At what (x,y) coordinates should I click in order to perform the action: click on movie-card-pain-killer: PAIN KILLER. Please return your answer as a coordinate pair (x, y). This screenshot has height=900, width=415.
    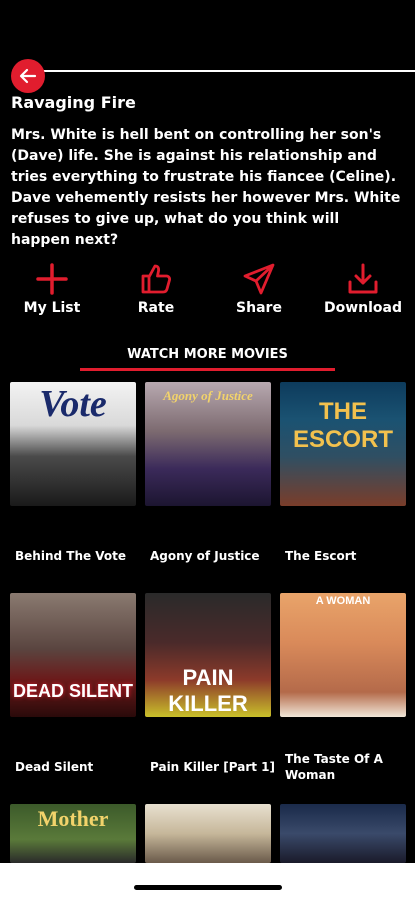
    Looking at the image, I should click on (208, 655).